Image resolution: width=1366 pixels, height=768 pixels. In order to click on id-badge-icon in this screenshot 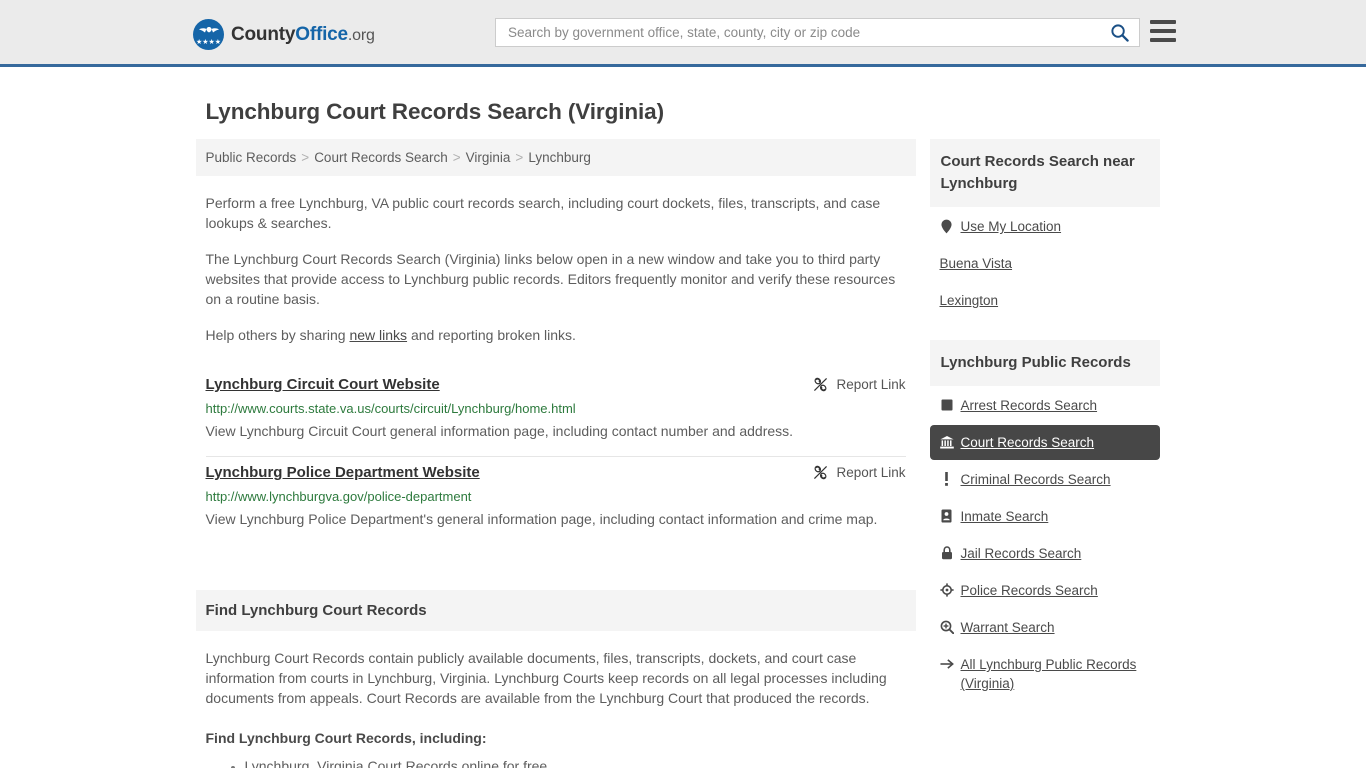, I will do `click(947, 516)`.